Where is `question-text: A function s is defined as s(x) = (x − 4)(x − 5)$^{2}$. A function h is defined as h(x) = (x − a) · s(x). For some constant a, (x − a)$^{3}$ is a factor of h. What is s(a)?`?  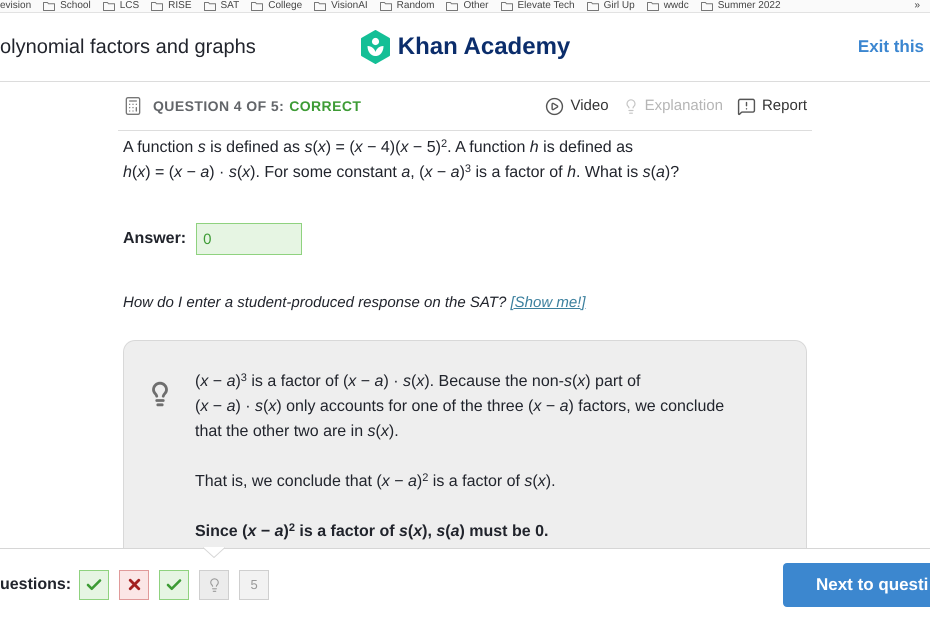 question-text: A function s is defined as s(x) = (x − 4)(x − 5)$^{2}$. A function h is defined as h(x) = (x − a) · s(x). For some constant a, (x − a)$^{3}$ is a factor of h. What is s(a)? is located at coordinates (401, 159).